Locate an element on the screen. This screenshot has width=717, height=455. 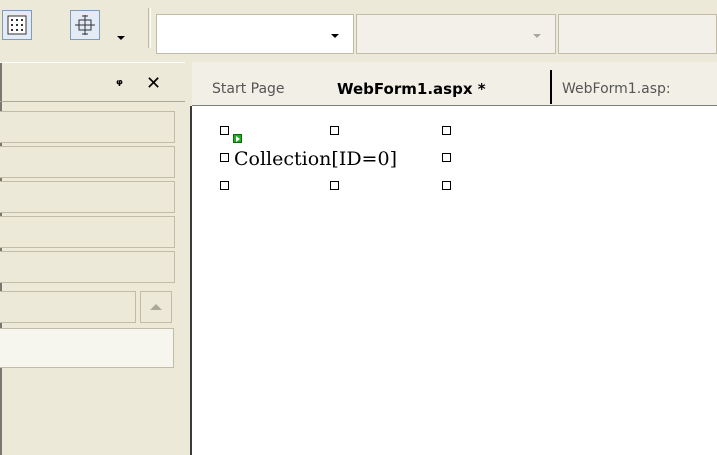
panel-header: ᵠ ✕ is located at coordinates (92, 82).